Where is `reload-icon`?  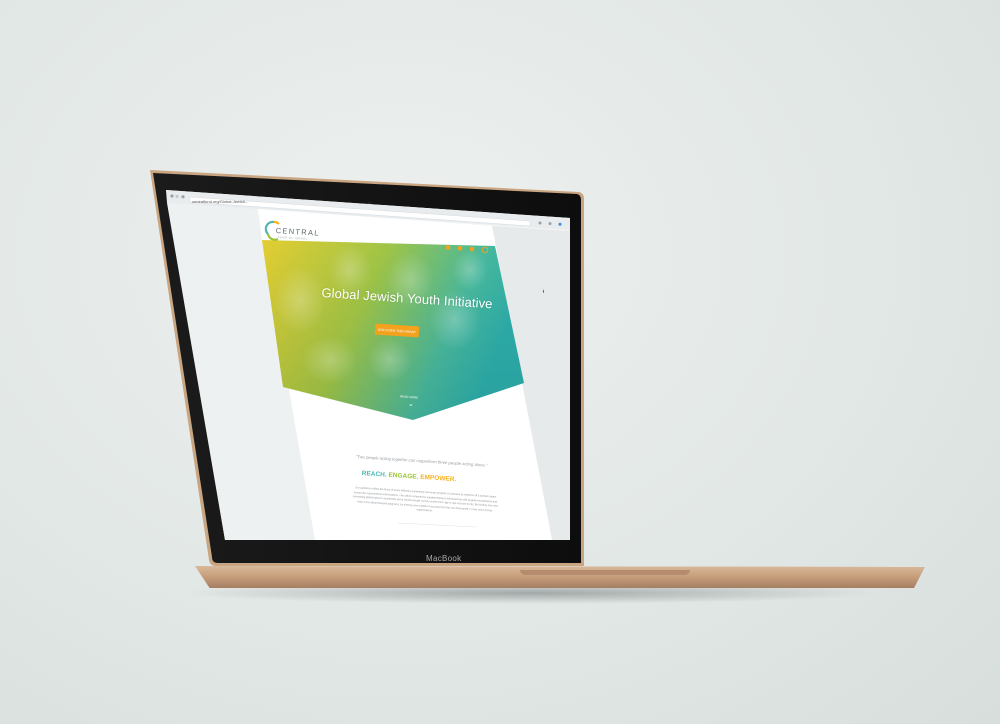 reload-icon is located at coordinates (183, 197).